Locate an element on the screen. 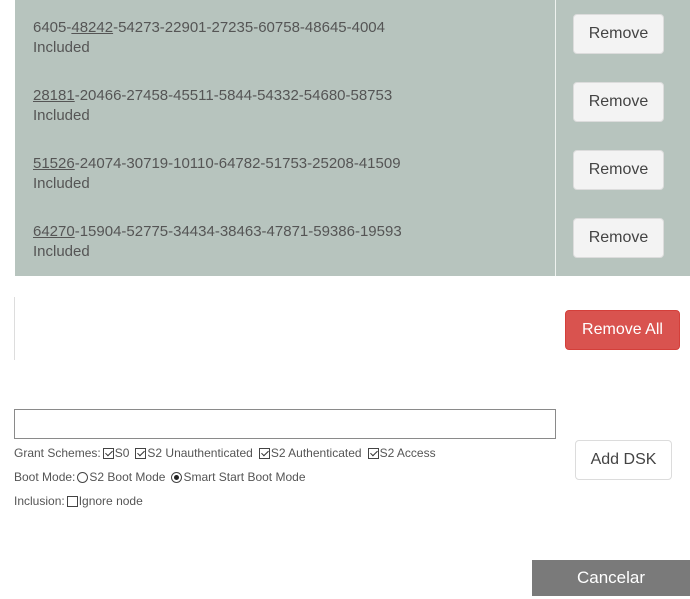 This screenshot has width=690, height=599. remove-all-button: Remove All is located at coordinates (622, 330).